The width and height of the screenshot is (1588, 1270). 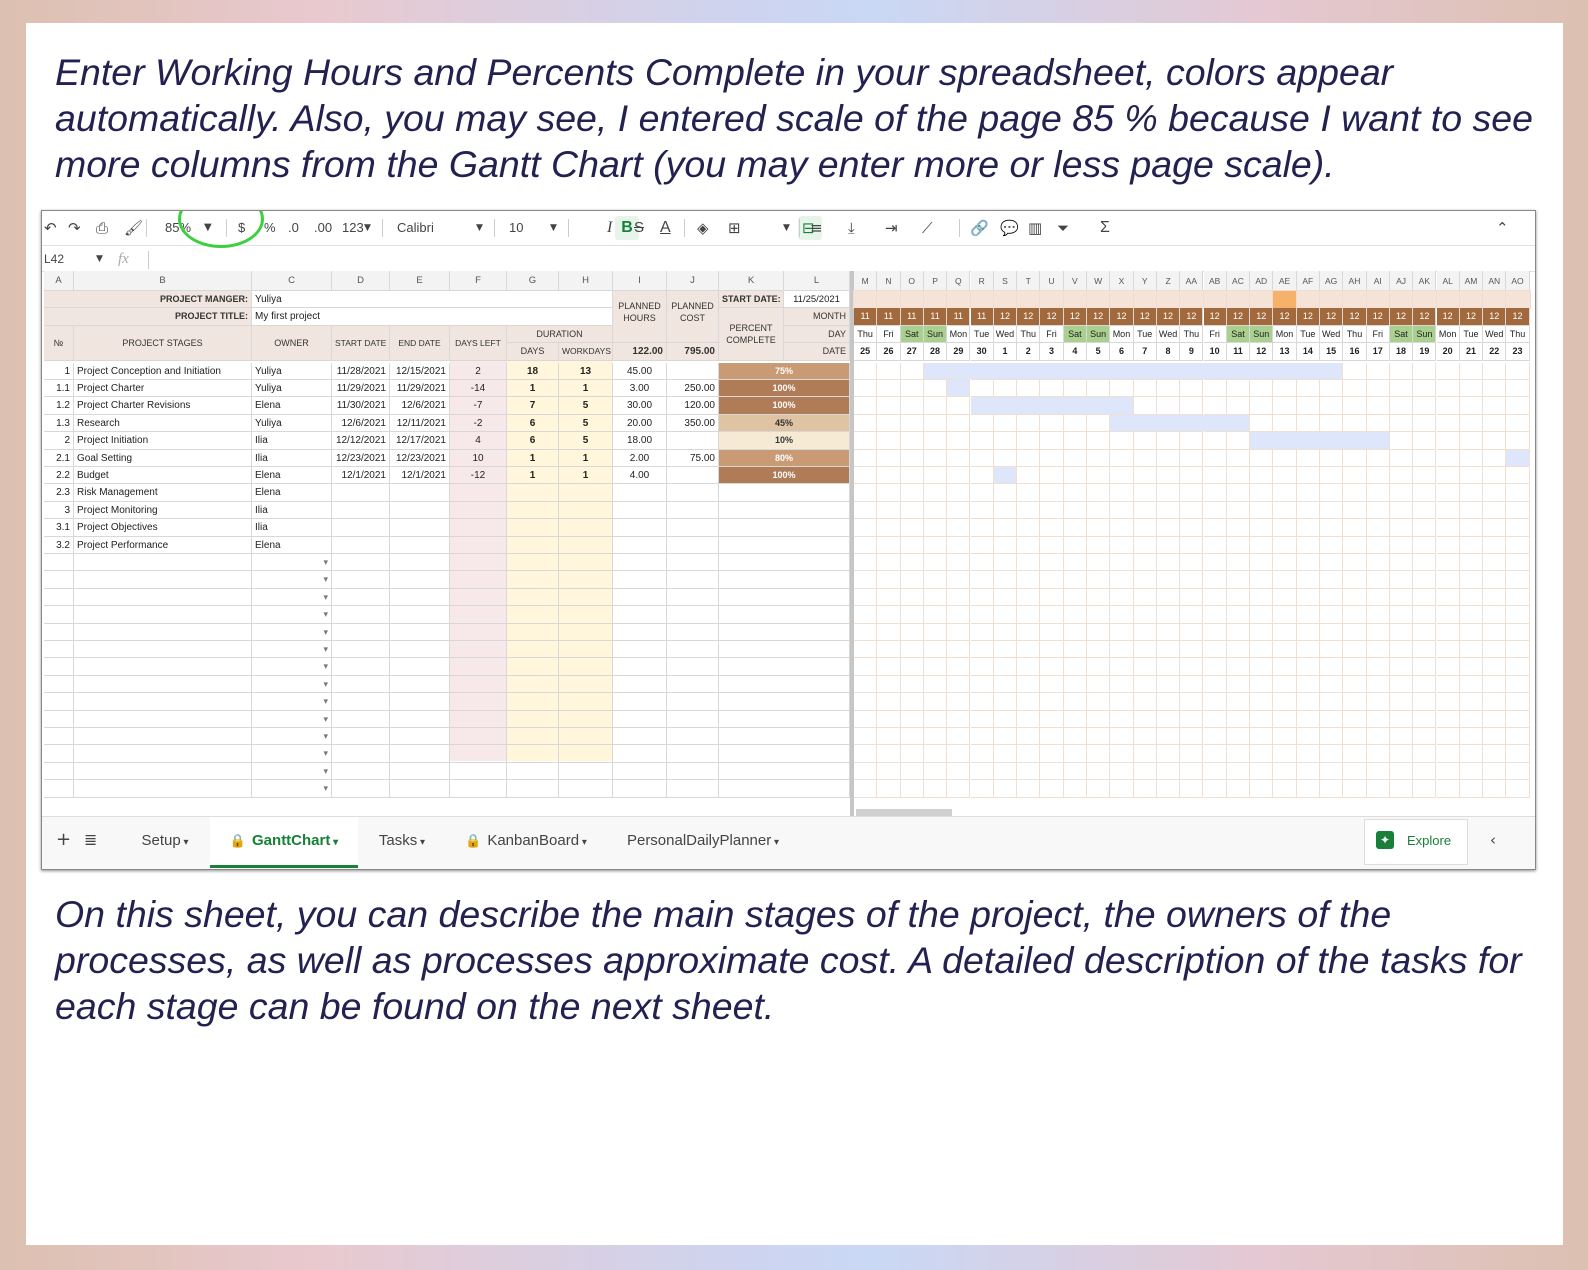 I want to click on planned-hours-cell, so click(x=640, y=702).